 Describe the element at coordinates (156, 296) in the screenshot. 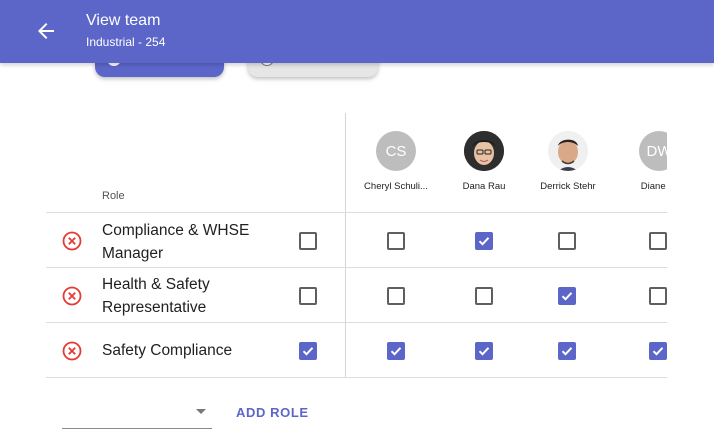

I see `role-name: Health & Safety Representative` at that location.